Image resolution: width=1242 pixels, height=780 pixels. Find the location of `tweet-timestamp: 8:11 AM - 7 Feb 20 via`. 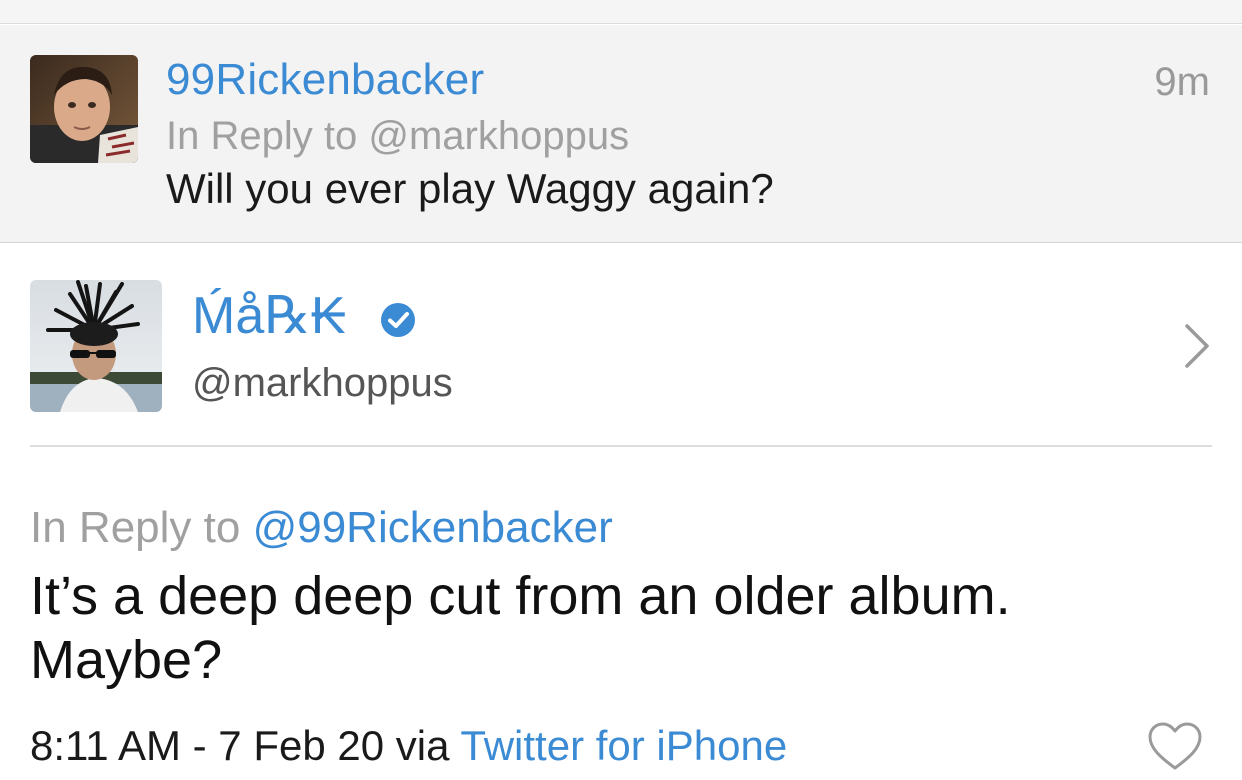

tweet-timestamp: 8:11 AM - 7 Feb 20 via is located at coordinates (240, 745).